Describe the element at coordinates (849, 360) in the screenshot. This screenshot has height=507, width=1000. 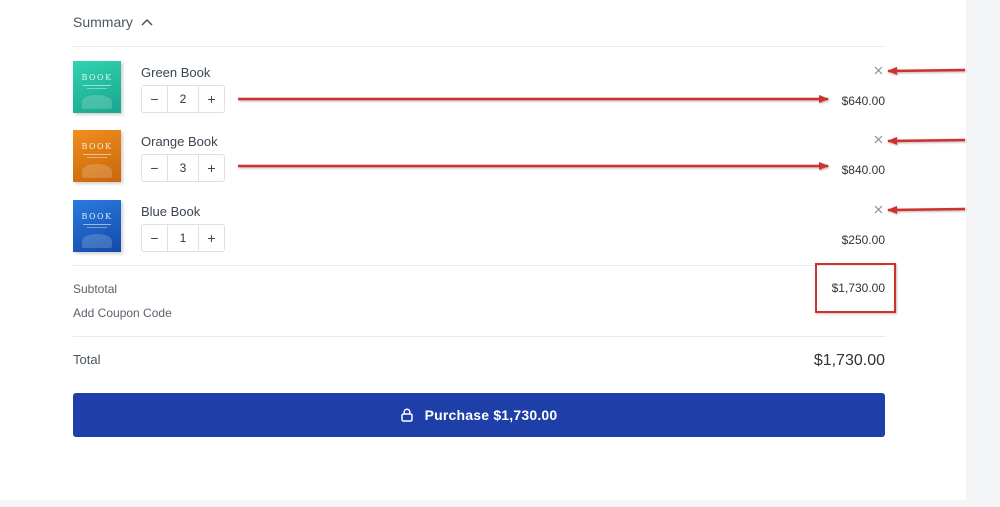
I see `total-value: $1,730.00` at that location.